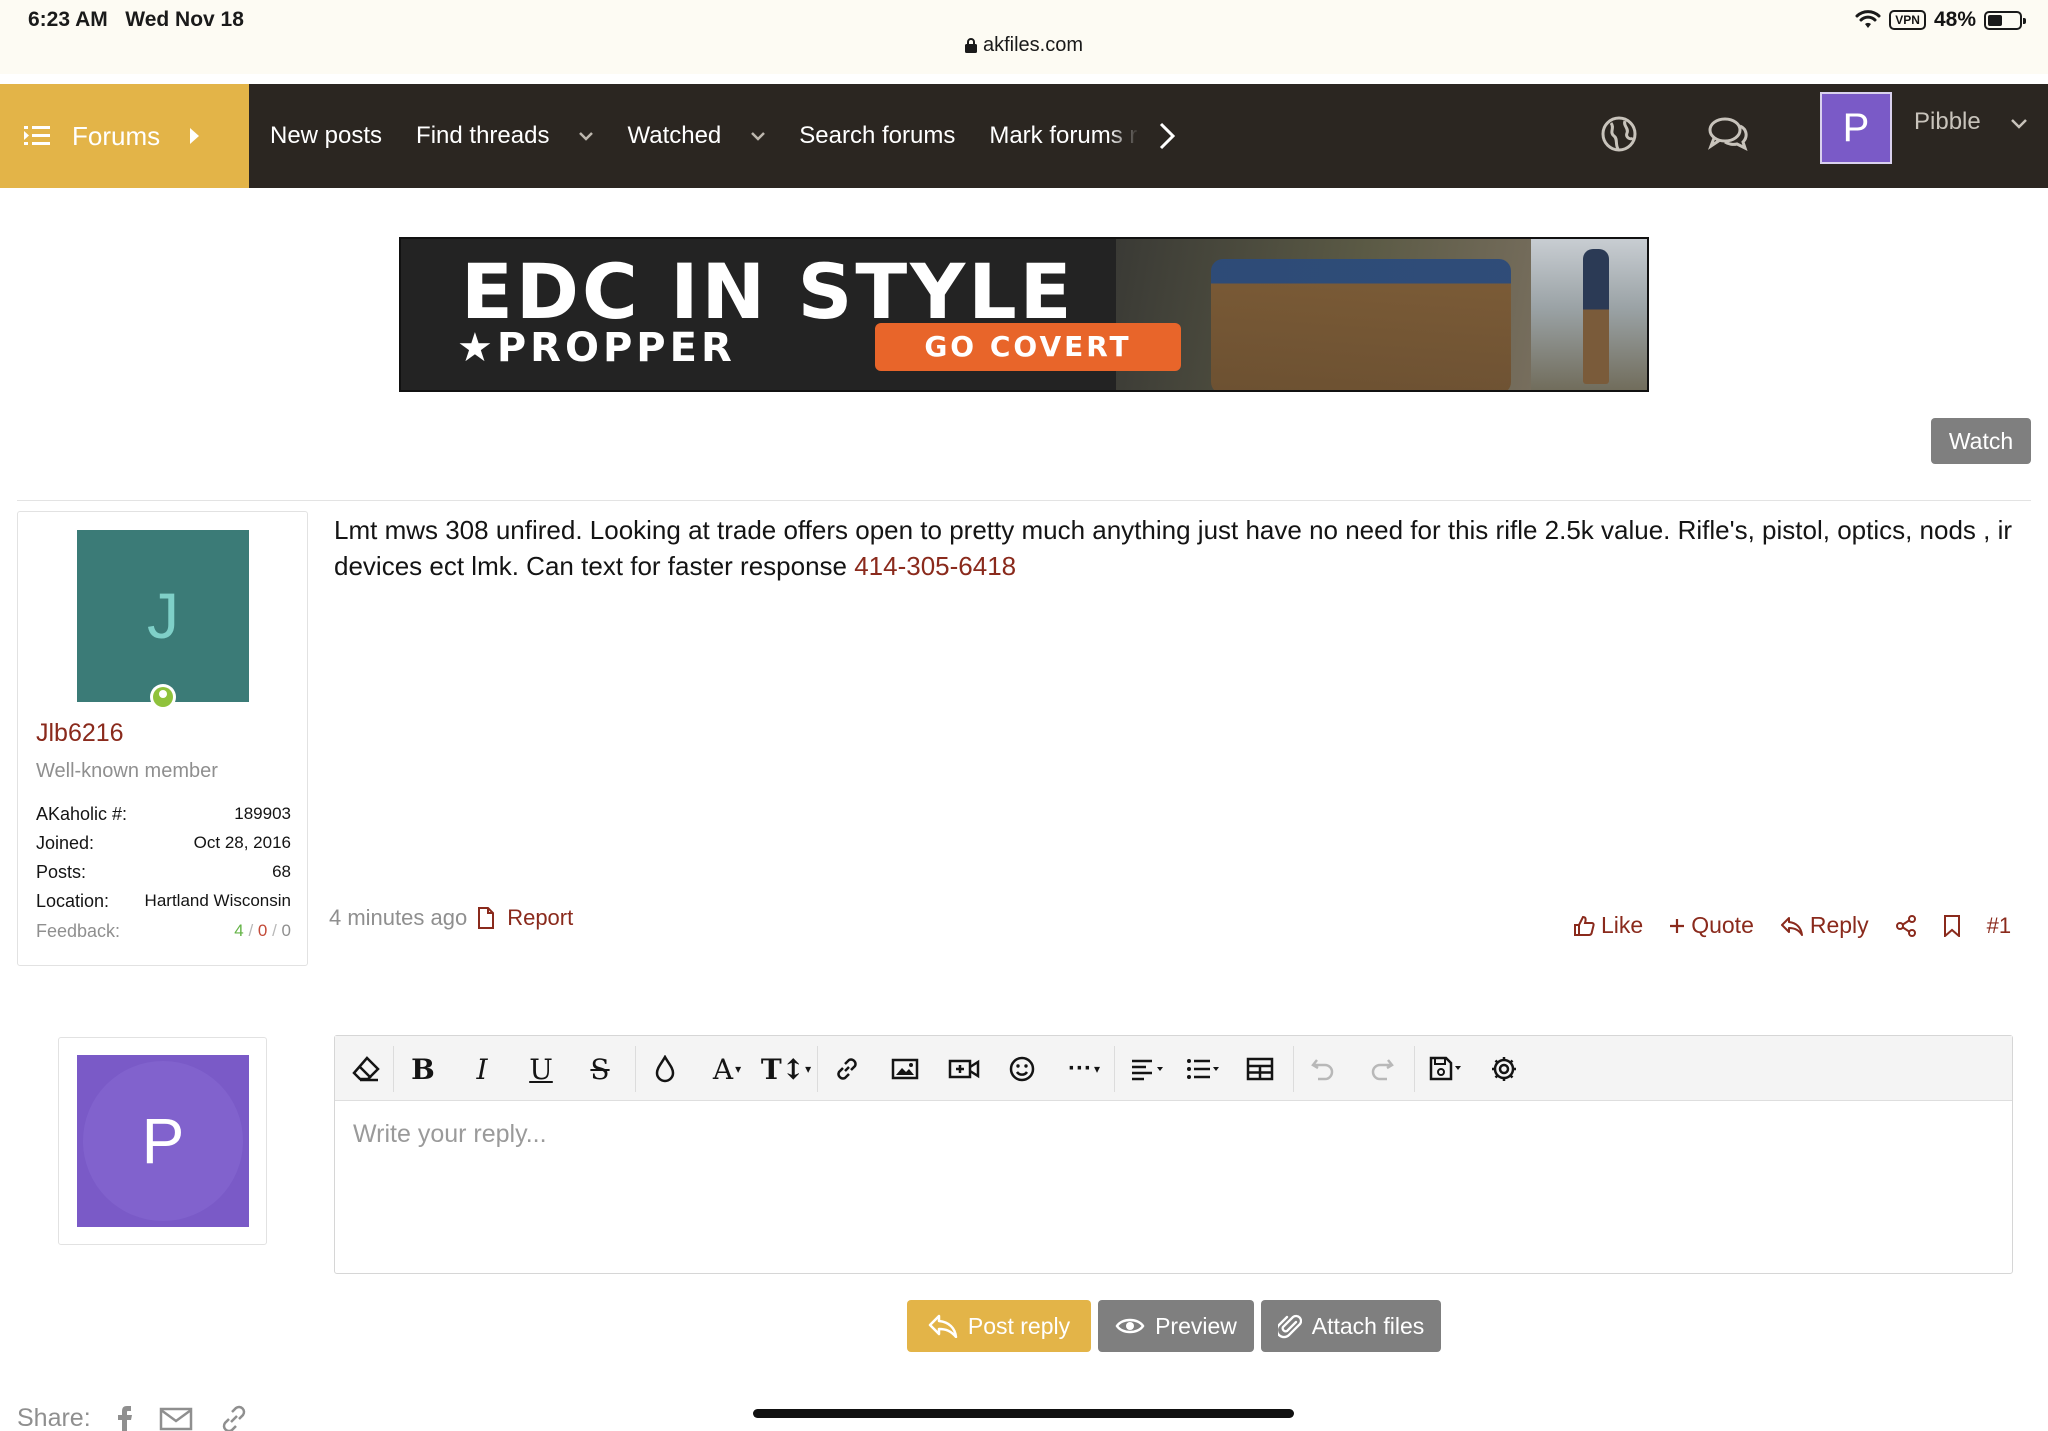 Image resolution: width=2048 pixels, height=1431 pixels. I want to click on emoji-icon, so click(1022, 1069).